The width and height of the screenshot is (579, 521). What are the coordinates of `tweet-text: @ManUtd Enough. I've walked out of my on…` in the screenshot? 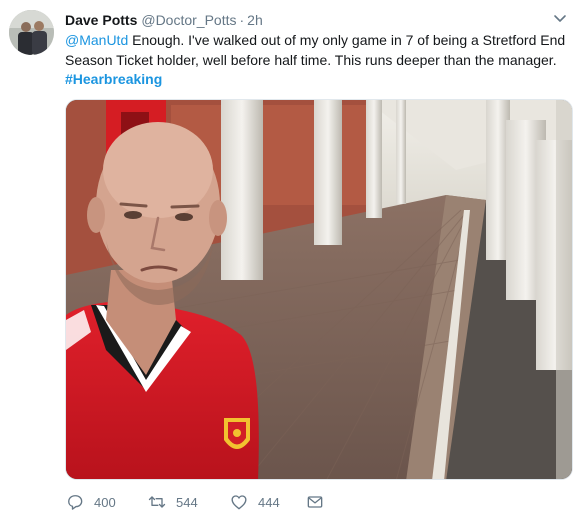 It's located at (319, 60).